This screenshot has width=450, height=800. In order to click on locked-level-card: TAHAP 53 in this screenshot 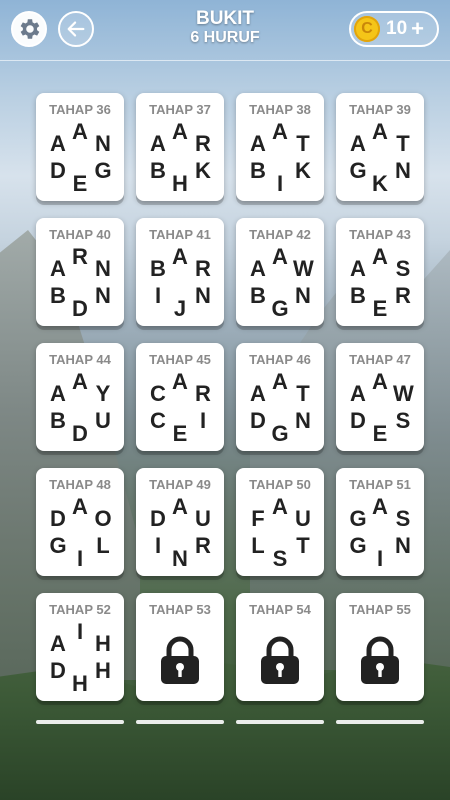, I will do `click(180, 647)`.